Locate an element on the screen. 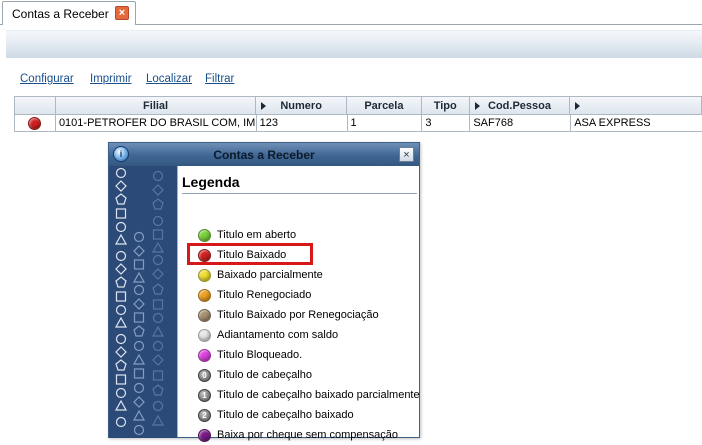  legend-item: Titulo Baixado por Renegociação is located at coordinates (288, 315).